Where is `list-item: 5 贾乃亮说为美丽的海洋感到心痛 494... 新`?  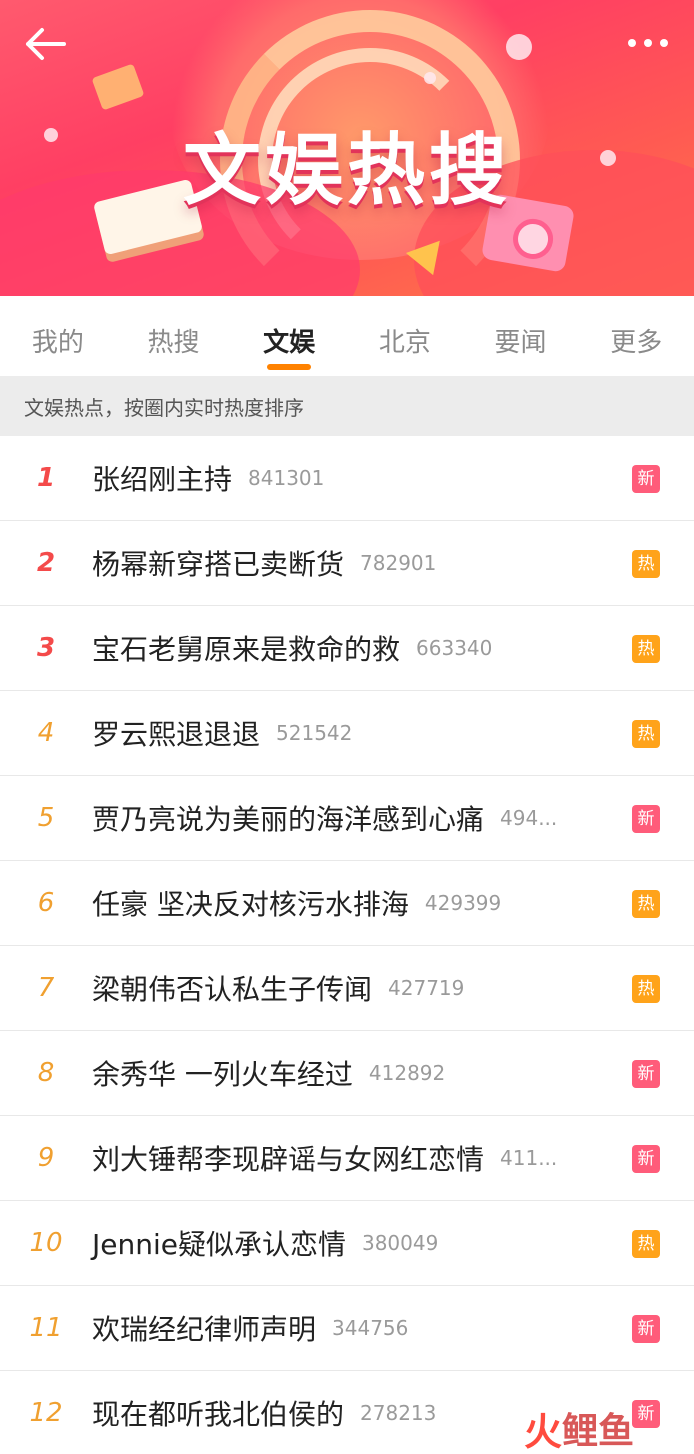
list-item: 5 贾乃亮说为美丽的海洋感到心痛 494... 新 is located at coordinates (347, 818).